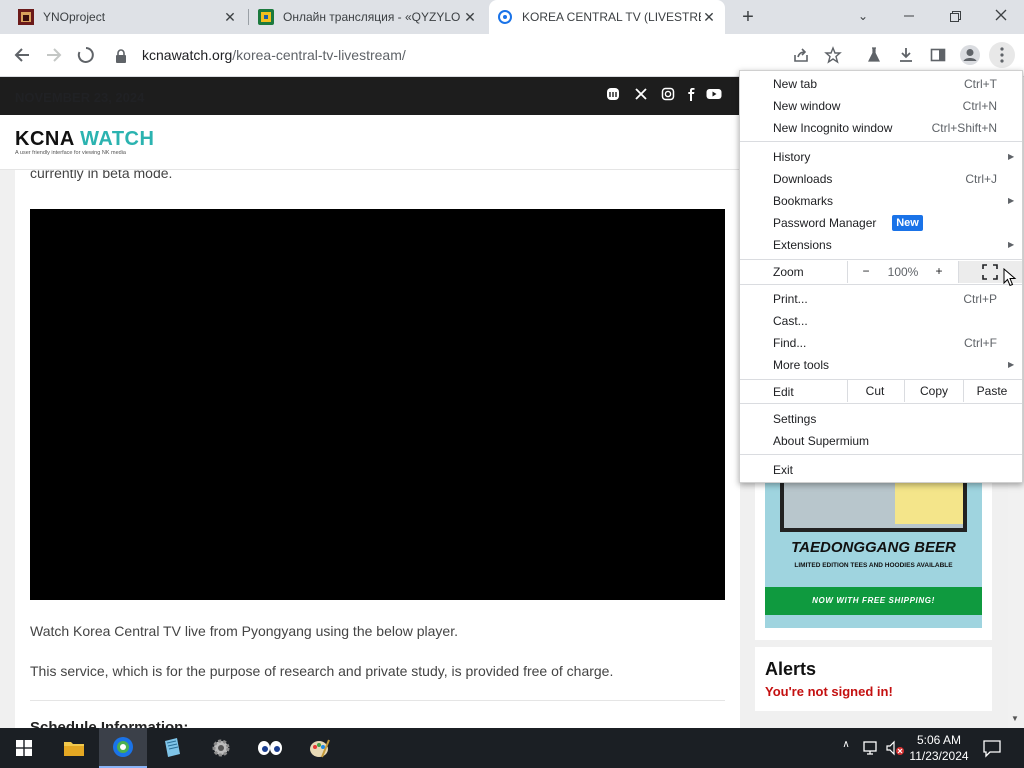  What do you see at coordinates (980, 84) in the screenshot?
I see `shortcut-new-tab: Ctrl+T` at bounding box center [980, 84].